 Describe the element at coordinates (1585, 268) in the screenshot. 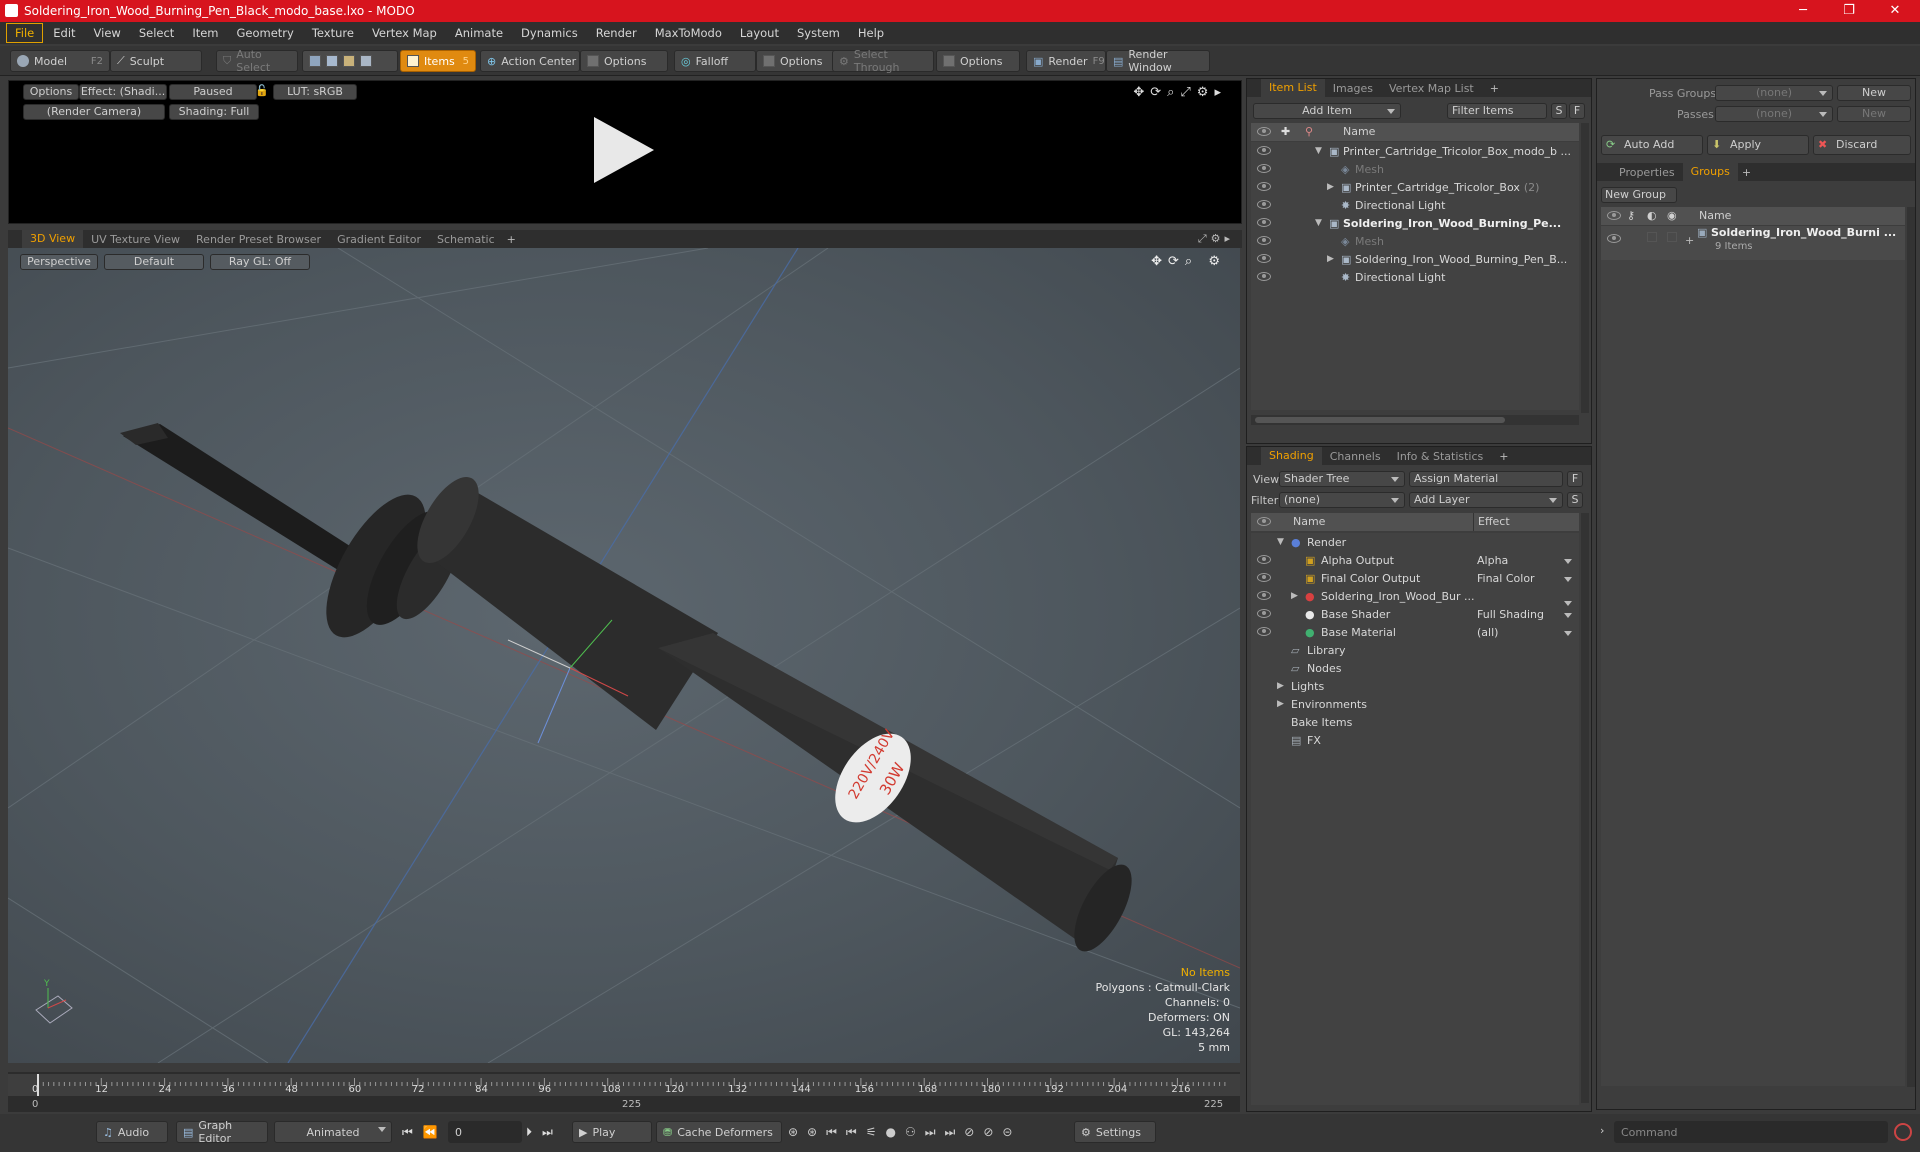

I see `item-list-scrollbar` at that location.